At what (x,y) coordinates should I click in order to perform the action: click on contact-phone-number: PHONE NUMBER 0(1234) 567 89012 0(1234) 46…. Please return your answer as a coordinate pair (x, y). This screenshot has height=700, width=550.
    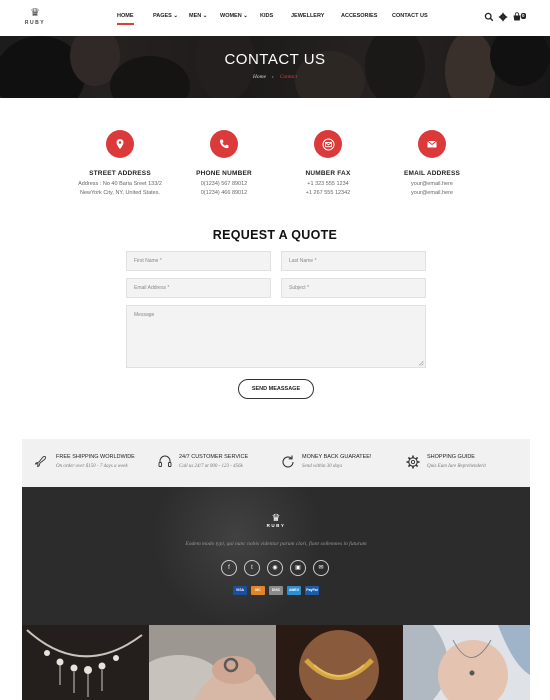
    Looking at the image, I should click on (224, 164).